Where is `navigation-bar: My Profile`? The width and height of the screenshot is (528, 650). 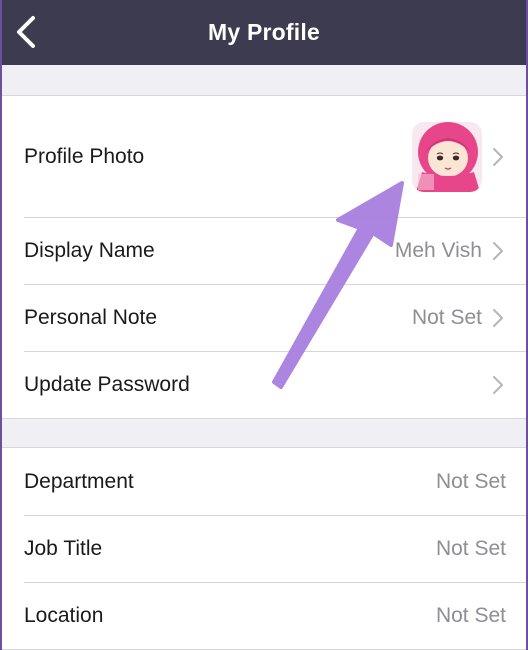
navigation-bar: My Profile is located at coordinates (264, 32).